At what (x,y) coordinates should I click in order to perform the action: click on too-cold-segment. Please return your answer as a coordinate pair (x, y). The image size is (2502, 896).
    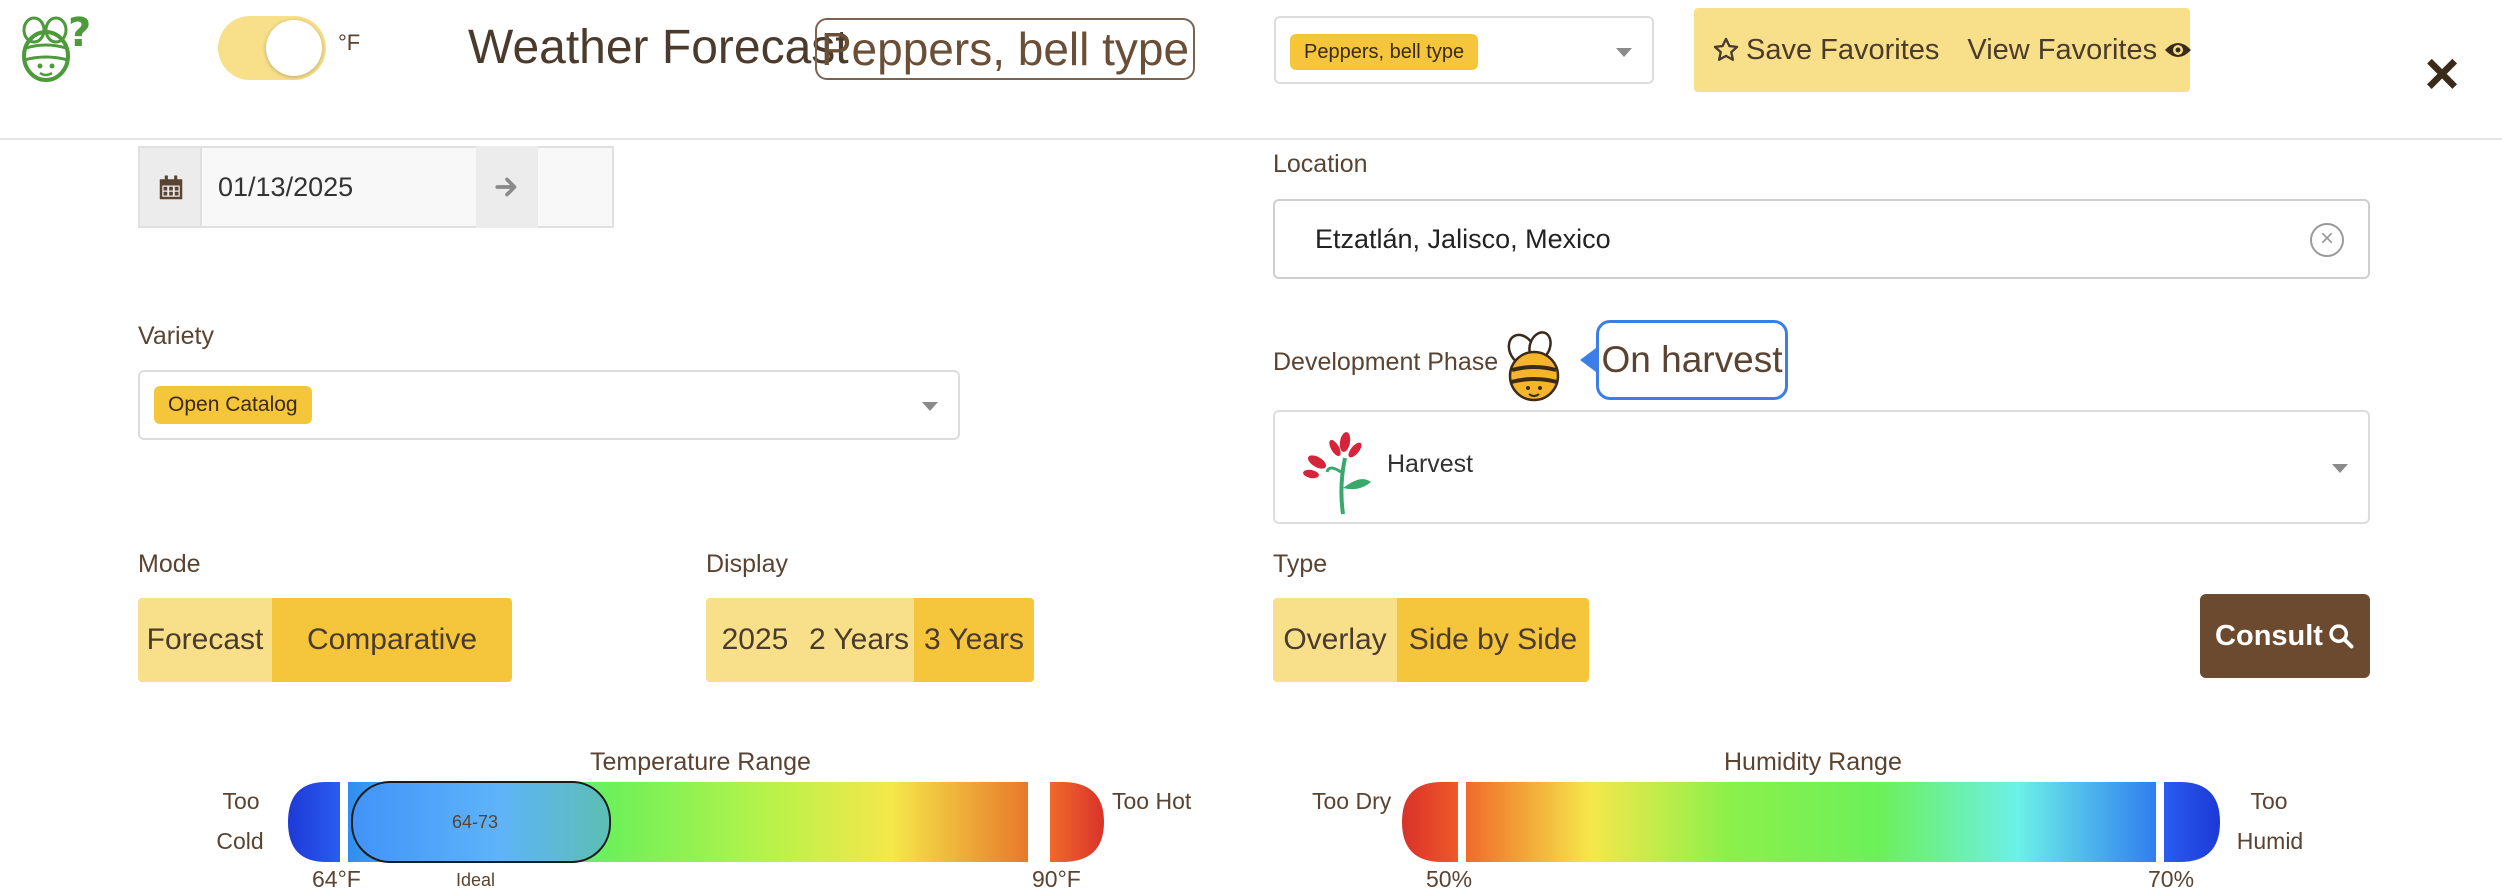
    Looking at the image, I should click on (314, 822).